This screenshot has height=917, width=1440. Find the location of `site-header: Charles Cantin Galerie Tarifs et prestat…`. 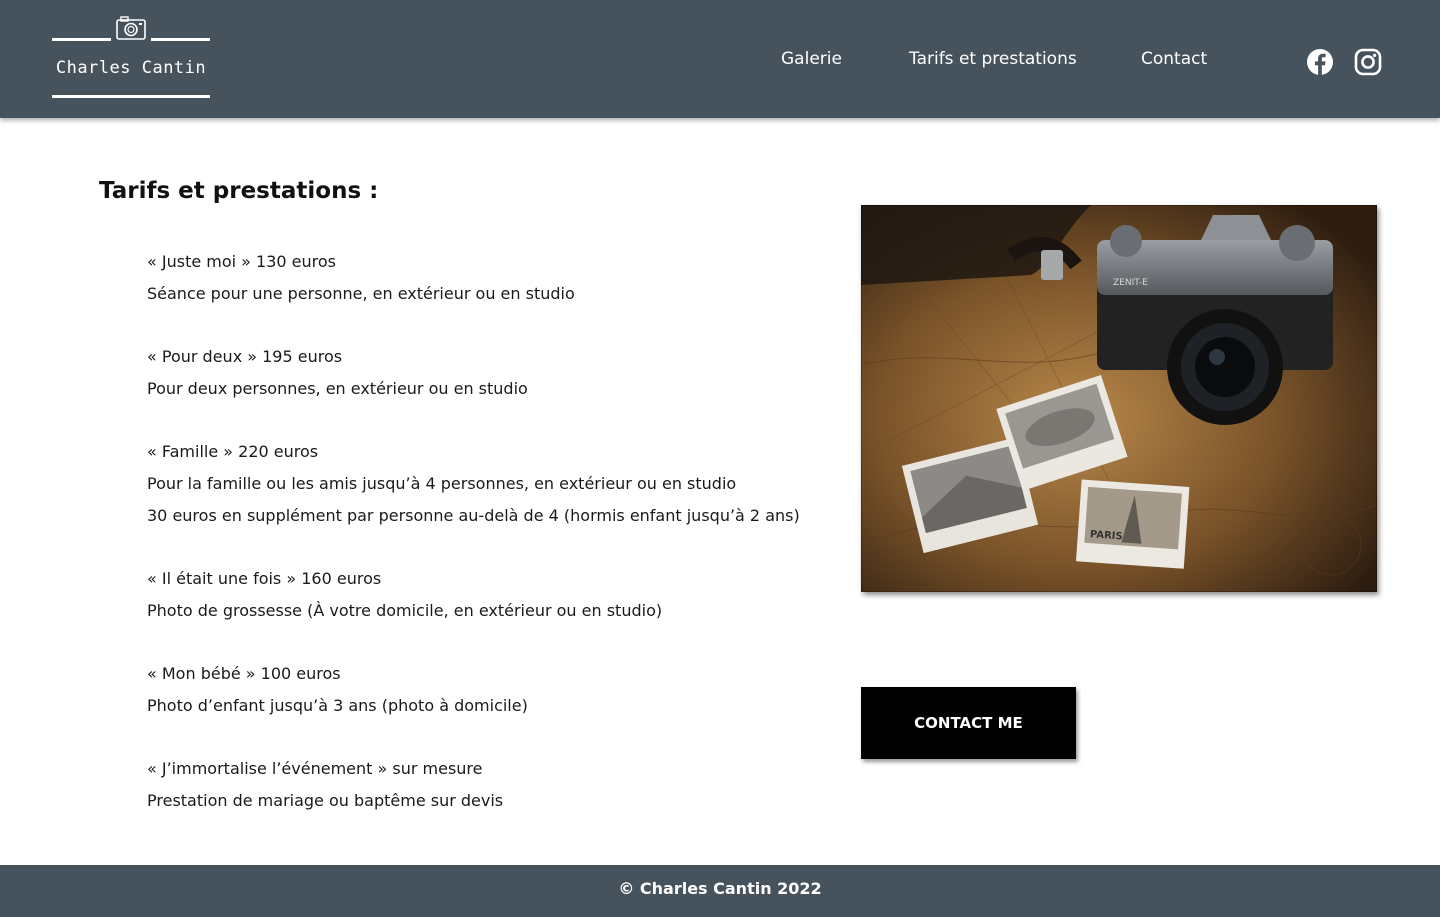

site-header: Charles Cantin Galerie Tarifs et prestat… is located at coordinates (720, 59).